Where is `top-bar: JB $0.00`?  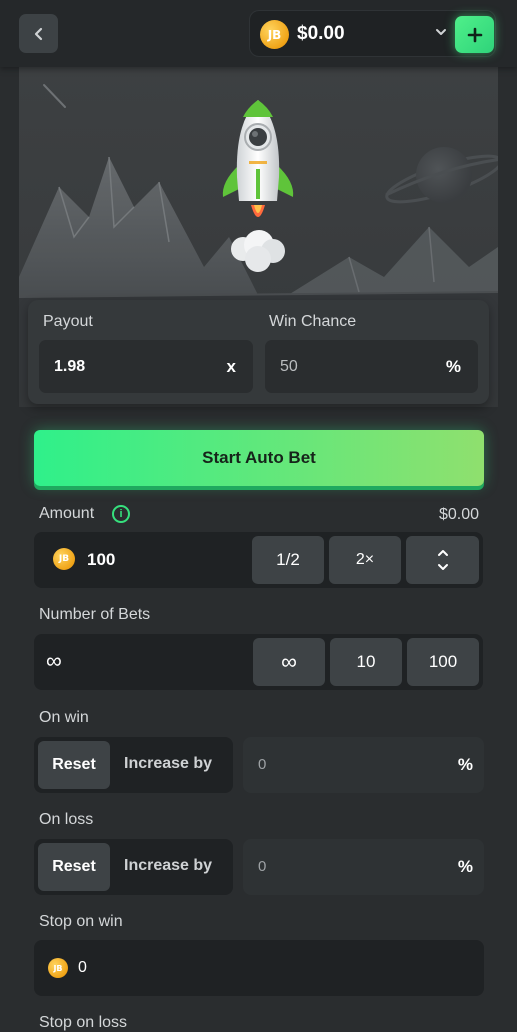 top-bar: JB $0.00 is located at coordinates (258, 33).